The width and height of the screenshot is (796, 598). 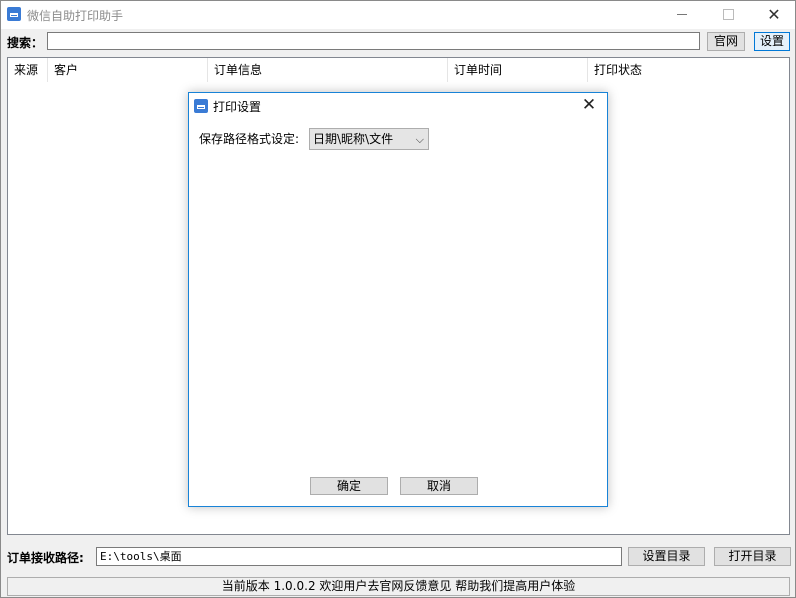 What do you see at coordinates (398, 15) in the screenshot?
I see `title-bar: 微信自助打印助手 ✕` at bounding box center [398, 15].